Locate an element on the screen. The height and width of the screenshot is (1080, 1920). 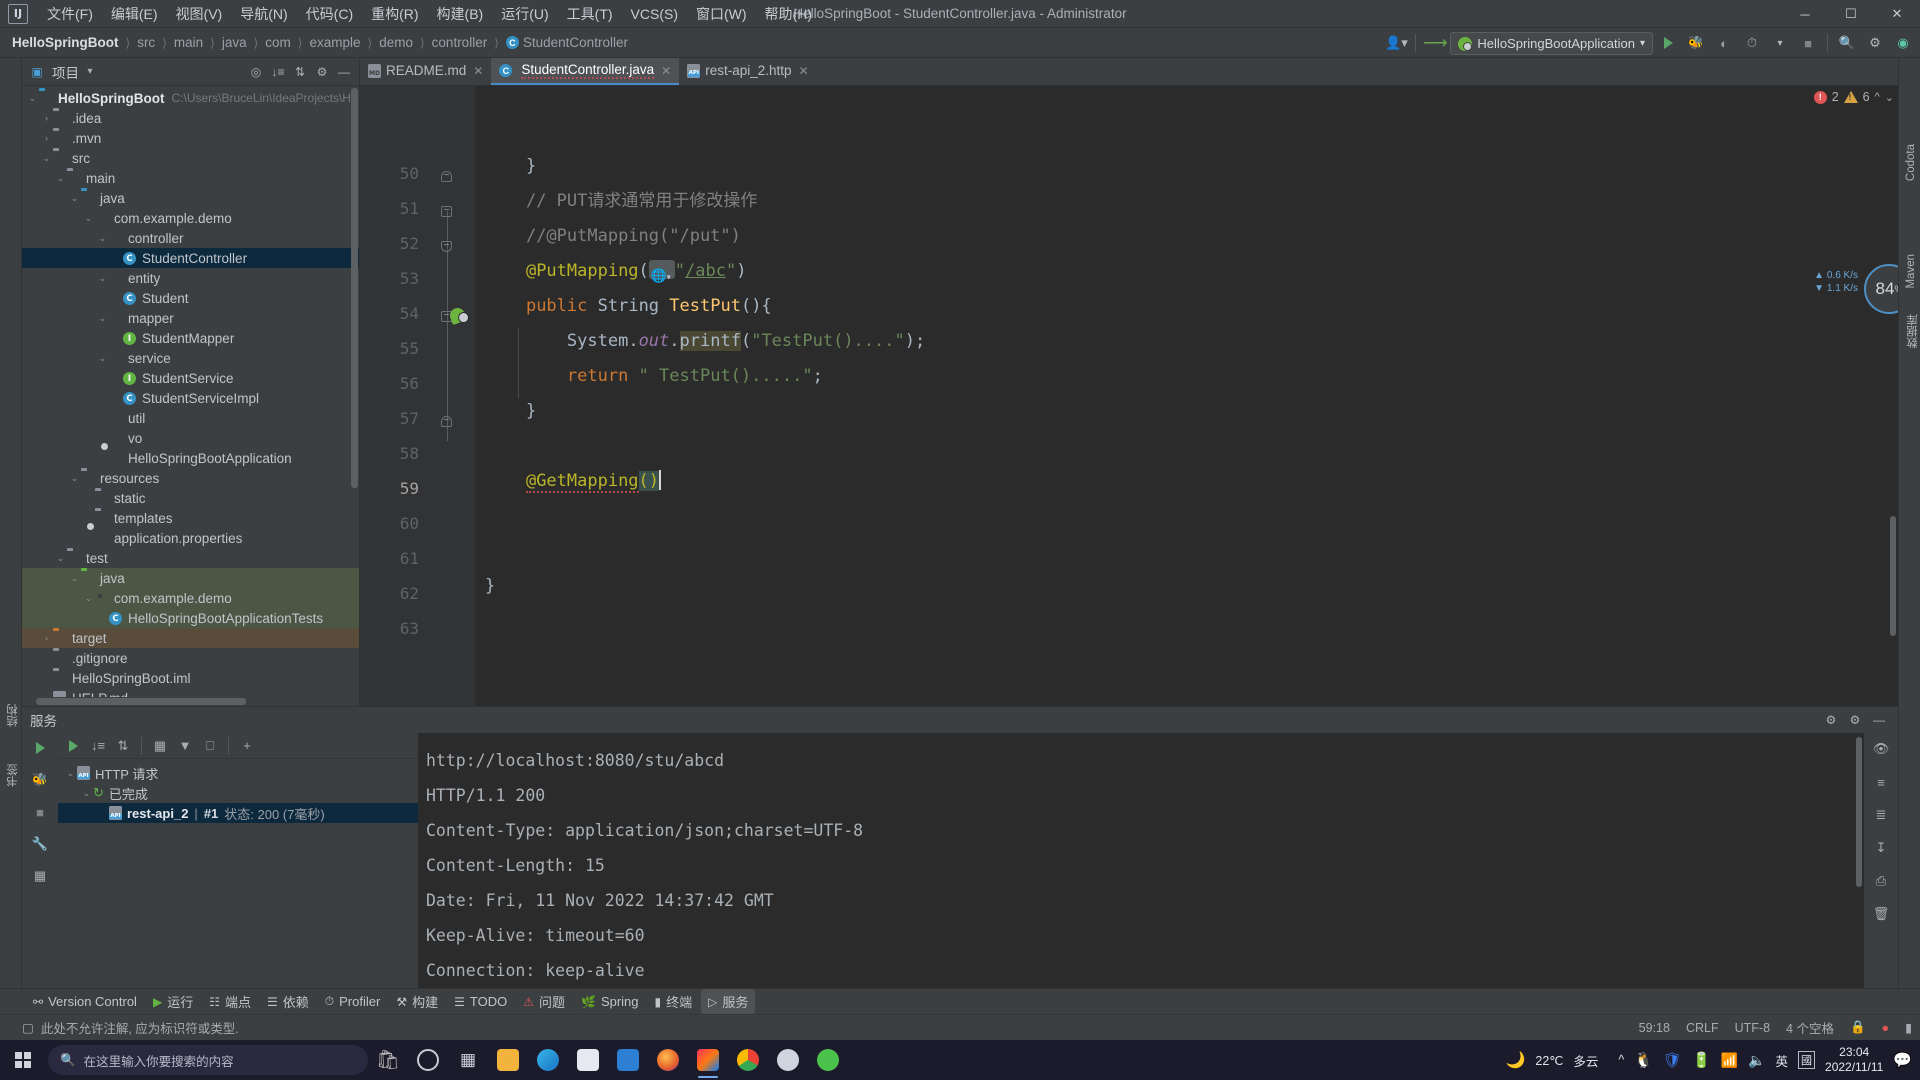
tree-node-mapper: ⌄ mapper is located at coordinates (190, 318).